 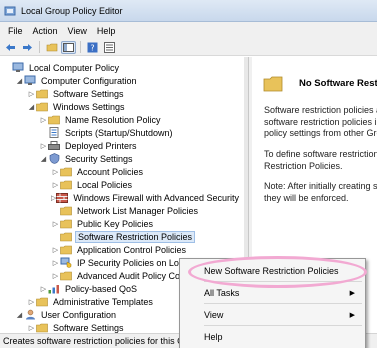 I want to click on script-icon, so click(x=54, y=132).